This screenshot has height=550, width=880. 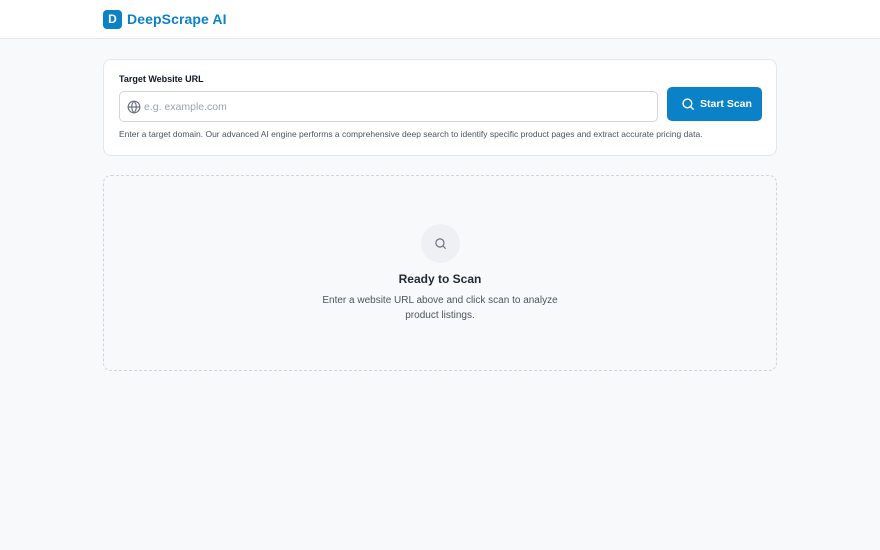 What do you see at coordinates (726, 104) in the screenshot?
I see `start-scan-label: Start Scan` at bounding box center [726, 104].